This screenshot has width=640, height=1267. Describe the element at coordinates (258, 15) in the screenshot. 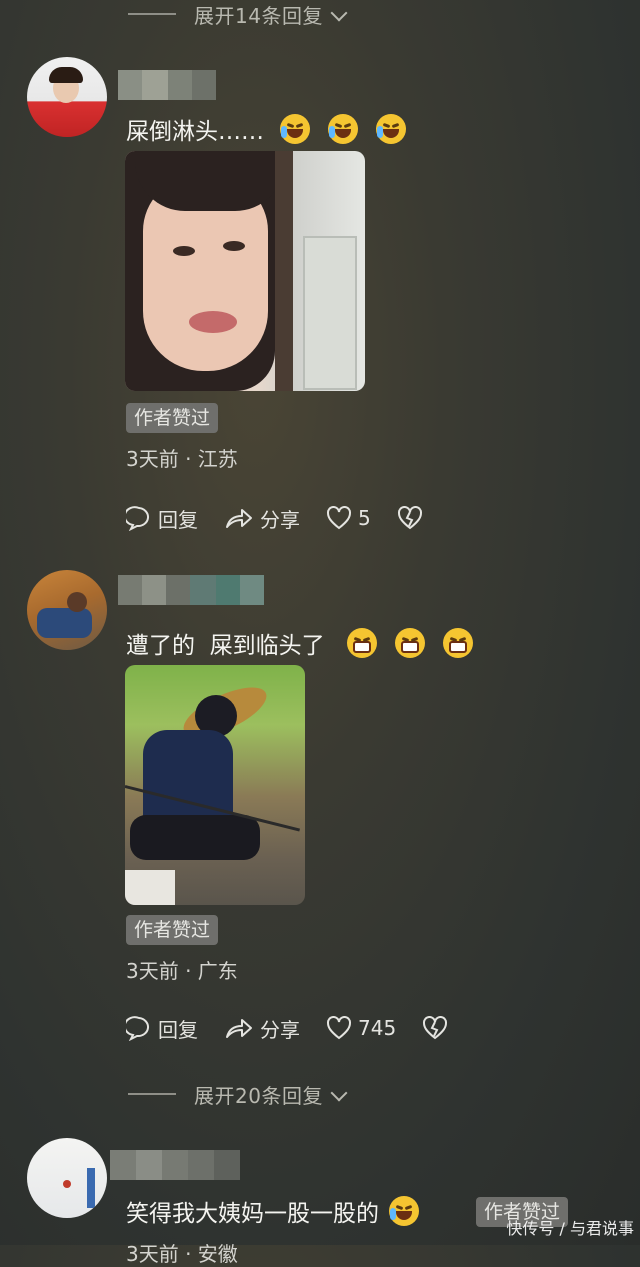

I see `expand-label: 展开14条回复` at that location.